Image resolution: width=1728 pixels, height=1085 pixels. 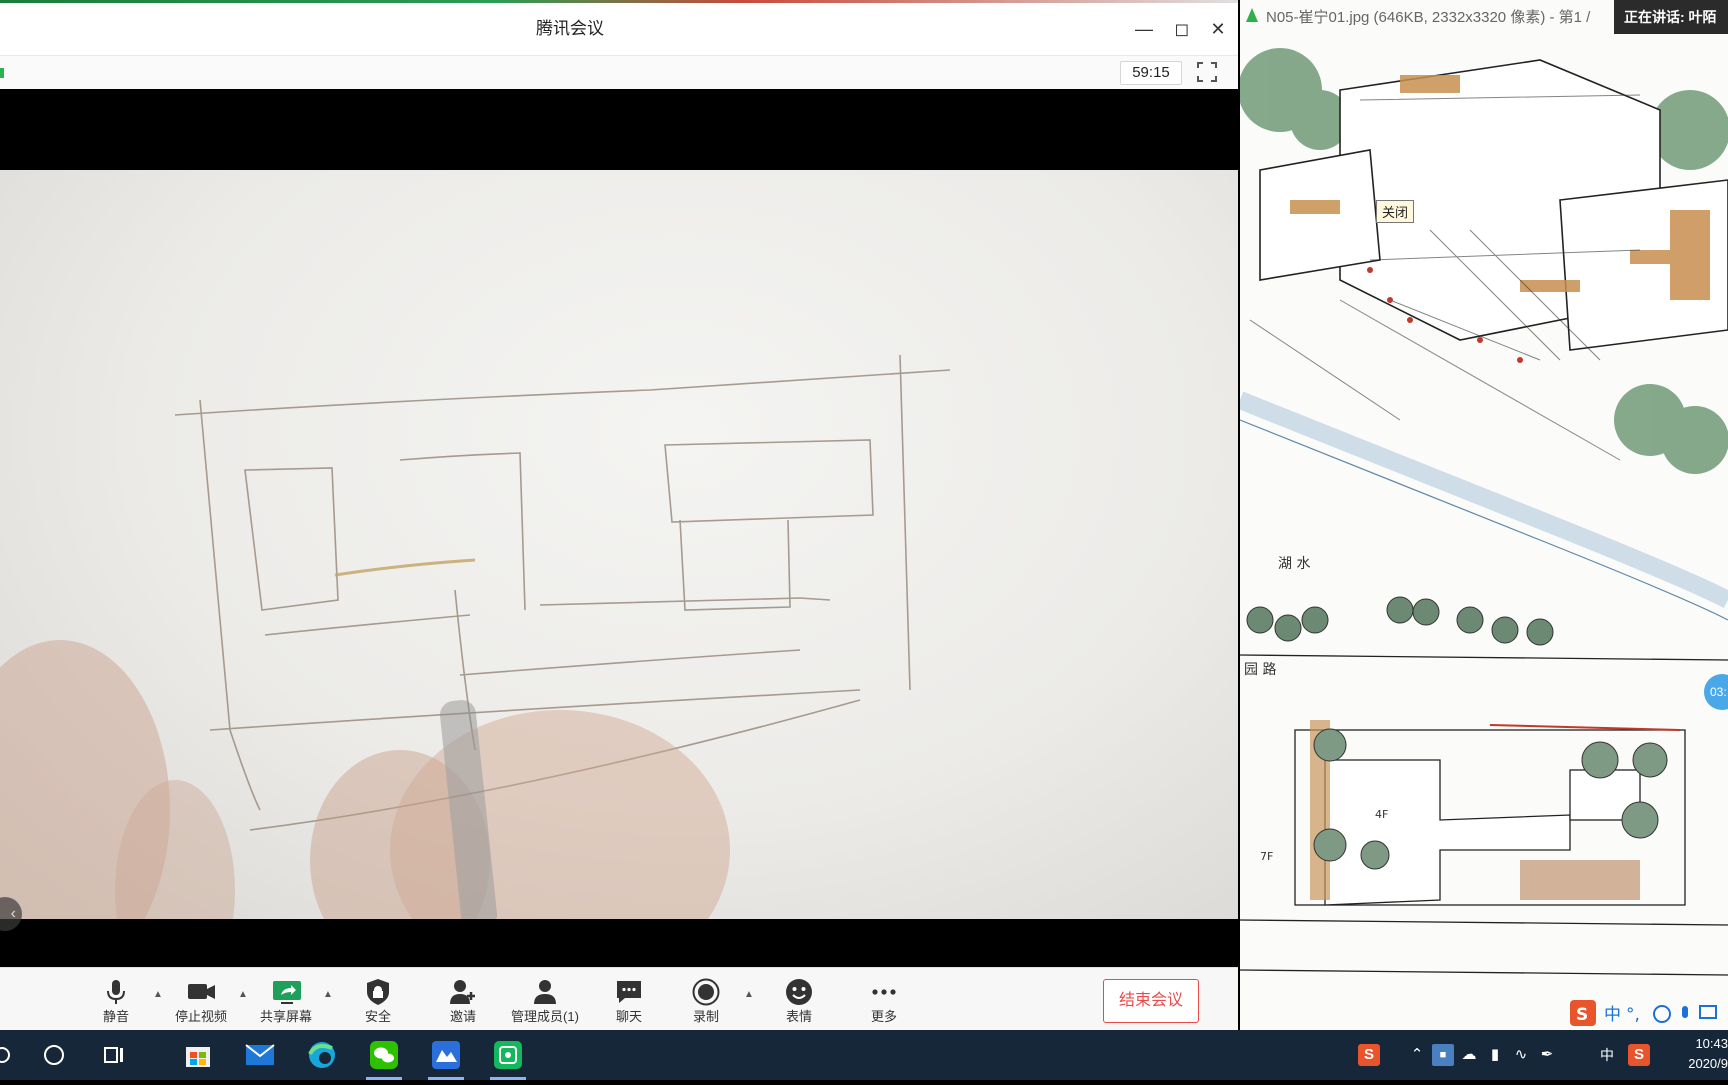 I want to click on emoji-label: 表情, so click(x=798, y=1016).